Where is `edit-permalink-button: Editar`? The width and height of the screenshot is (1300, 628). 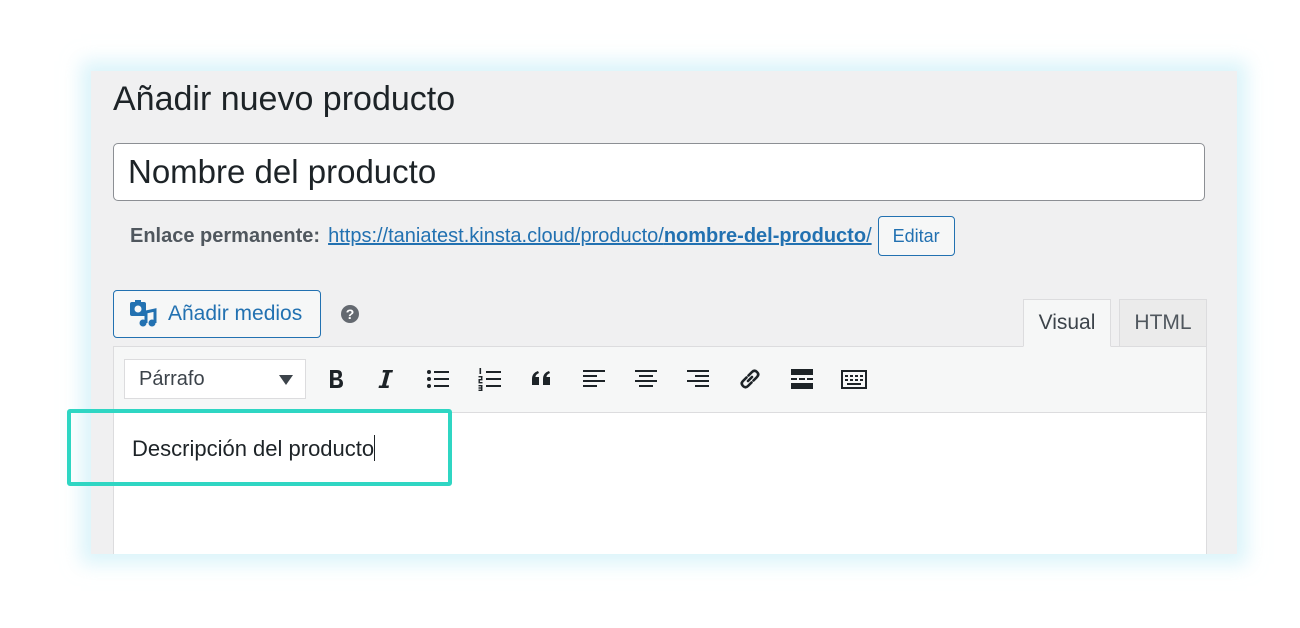 edit-permalink-button: Editar is located at coordinates (916, 236).